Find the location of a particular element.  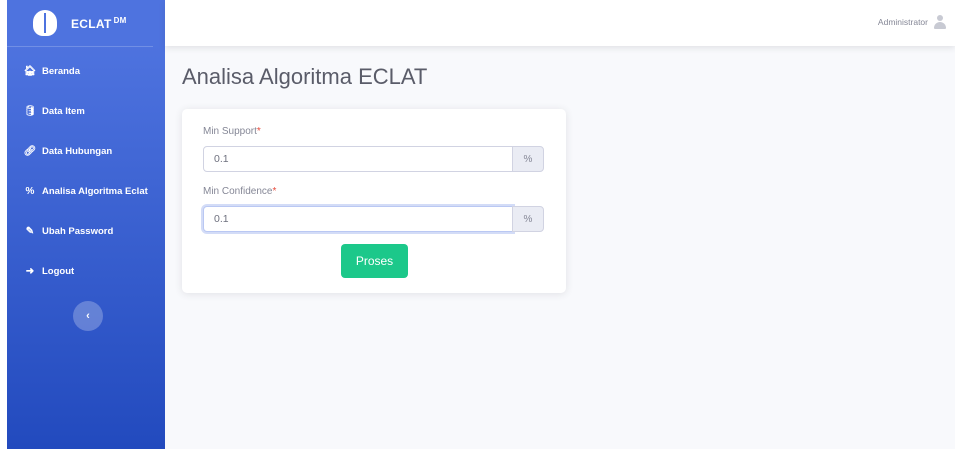

min-support-unit: % is located at coordinates (528, 159).